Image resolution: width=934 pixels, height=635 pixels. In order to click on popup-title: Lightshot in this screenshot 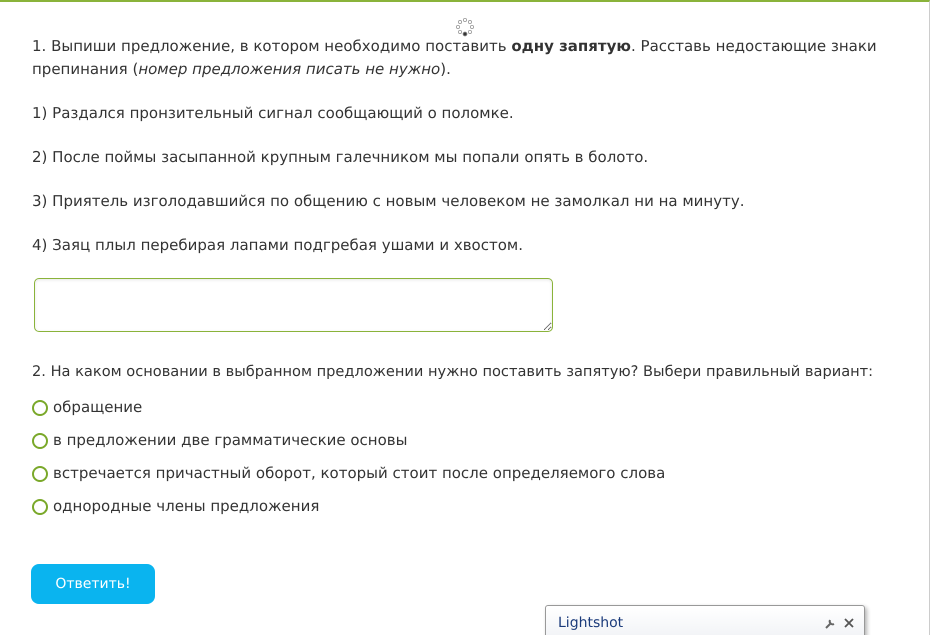, I will do `click(591, 623)`.